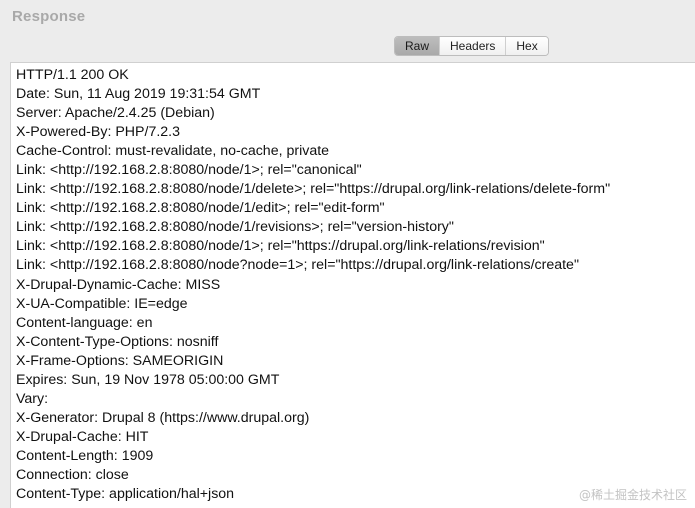 The height and width of the screenshot is (508, 695). I want to click on response-line: Date: Sun, 11 Aug 2019 19:31:54 GMT, so click(138, 94).